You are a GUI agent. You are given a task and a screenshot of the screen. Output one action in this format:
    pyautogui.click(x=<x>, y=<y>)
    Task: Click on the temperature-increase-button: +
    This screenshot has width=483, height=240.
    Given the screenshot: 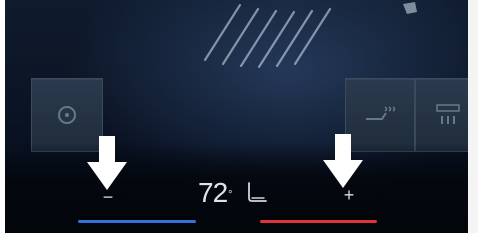 What is the action you would take?
    pyautogui.click(x=349, y=195)
    